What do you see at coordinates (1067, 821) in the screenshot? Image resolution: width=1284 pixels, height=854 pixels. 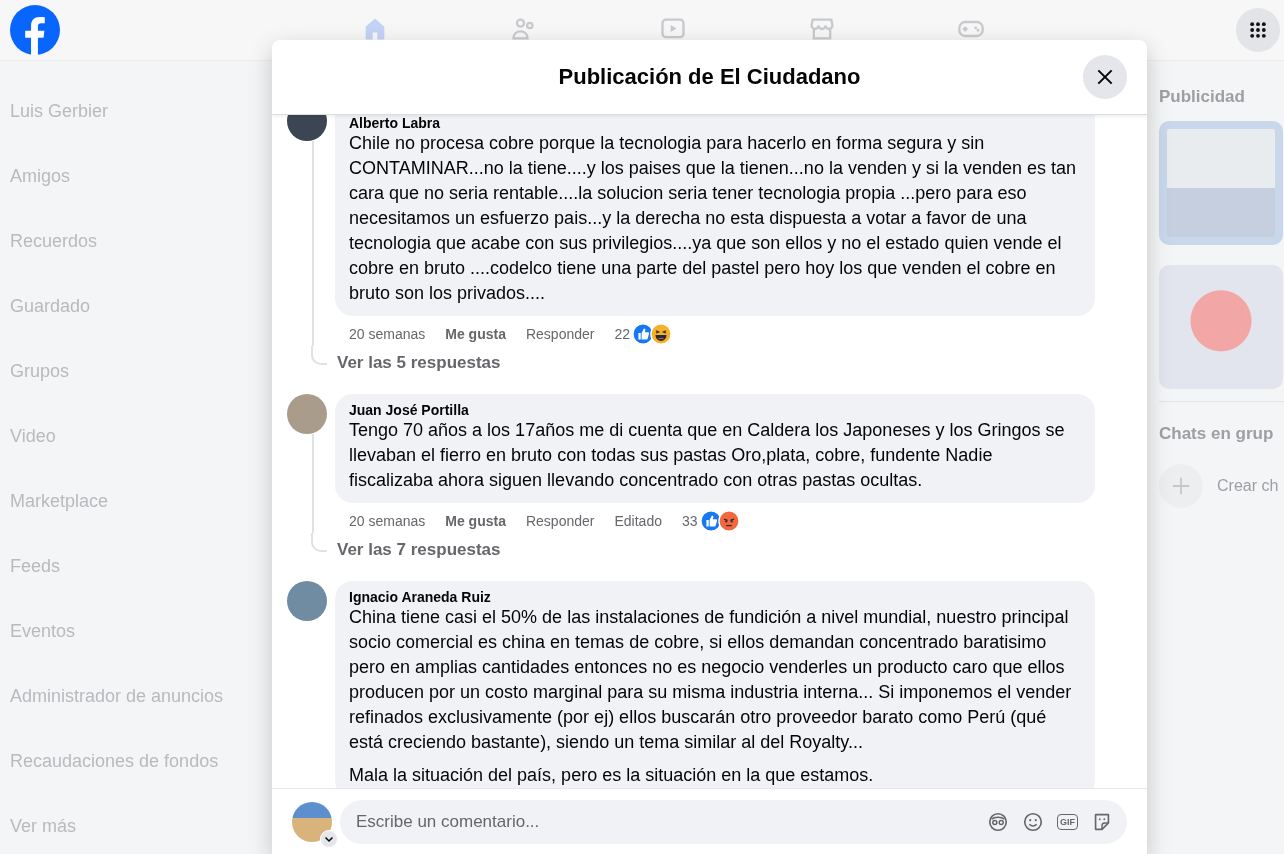 I see `gif-button: GIF` at bounding box center [1067, 821].